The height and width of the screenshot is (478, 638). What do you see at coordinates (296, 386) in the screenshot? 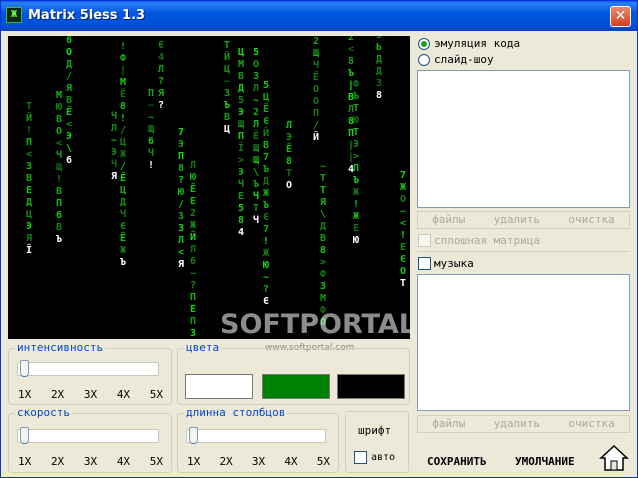
I see `color-swatch-rain` at bounding box center [296, 386].